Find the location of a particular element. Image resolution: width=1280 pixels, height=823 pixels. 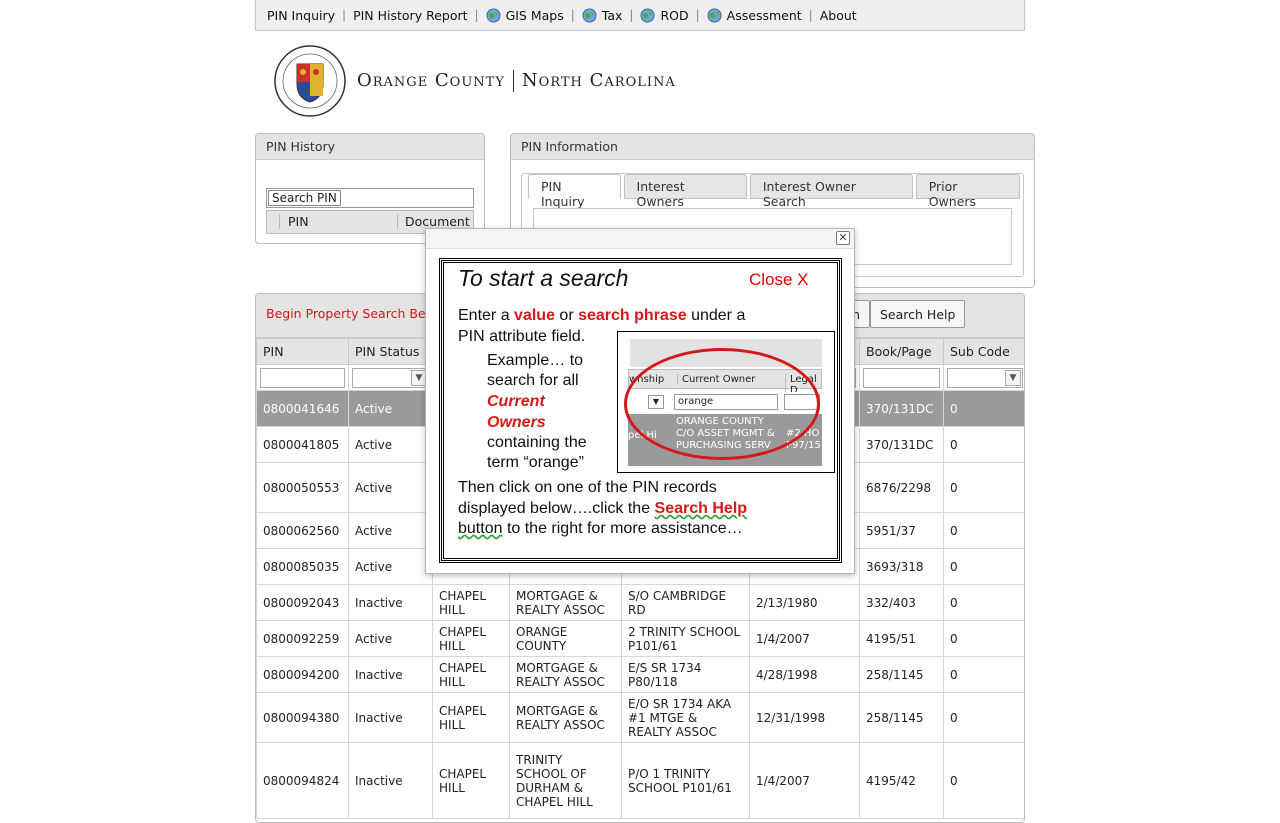

pin-filter-input is located at coordinates (302, 377).